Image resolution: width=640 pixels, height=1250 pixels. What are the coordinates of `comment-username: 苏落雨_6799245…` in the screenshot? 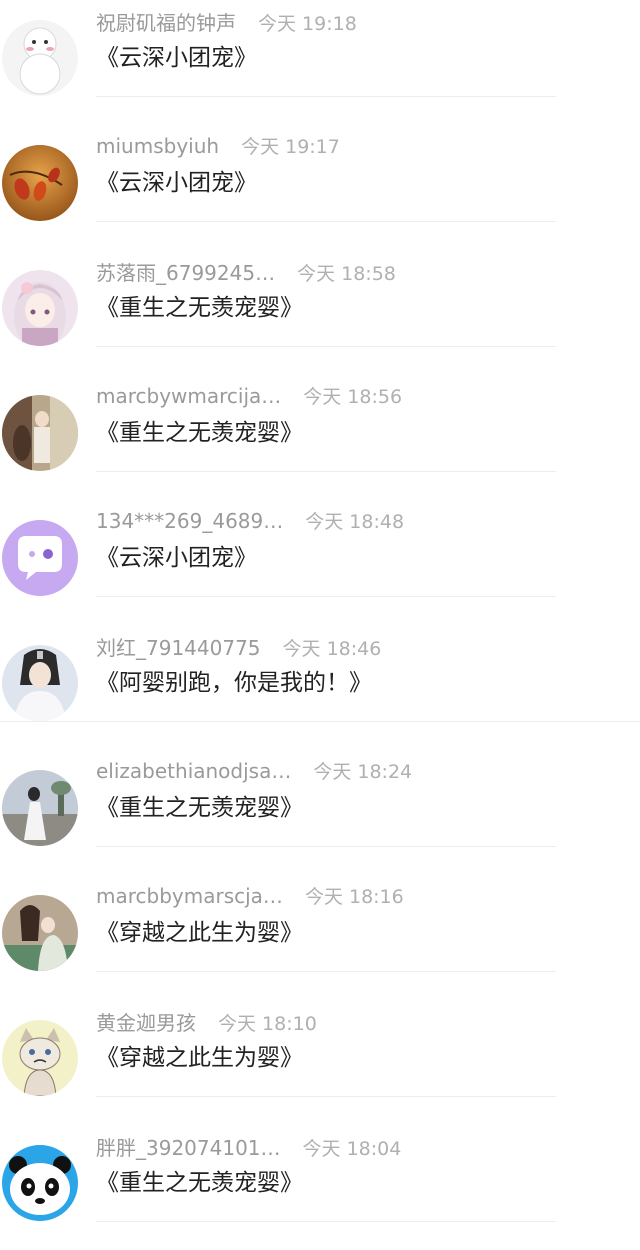 It's located at (185, 271).